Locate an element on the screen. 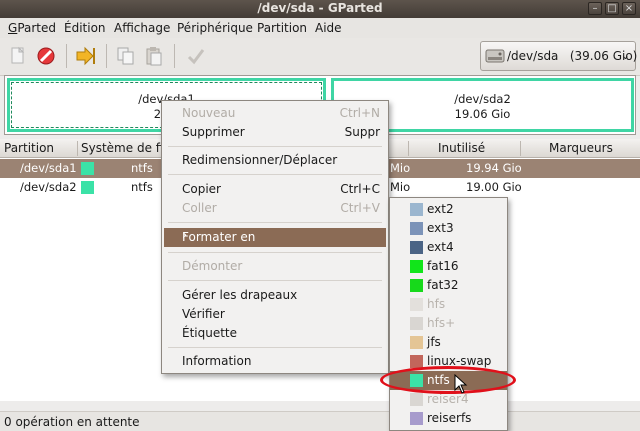 The height and width of the screenshot is (431, 640). cell-unused: 19.94 Gio is located at coordinates (494, 168).